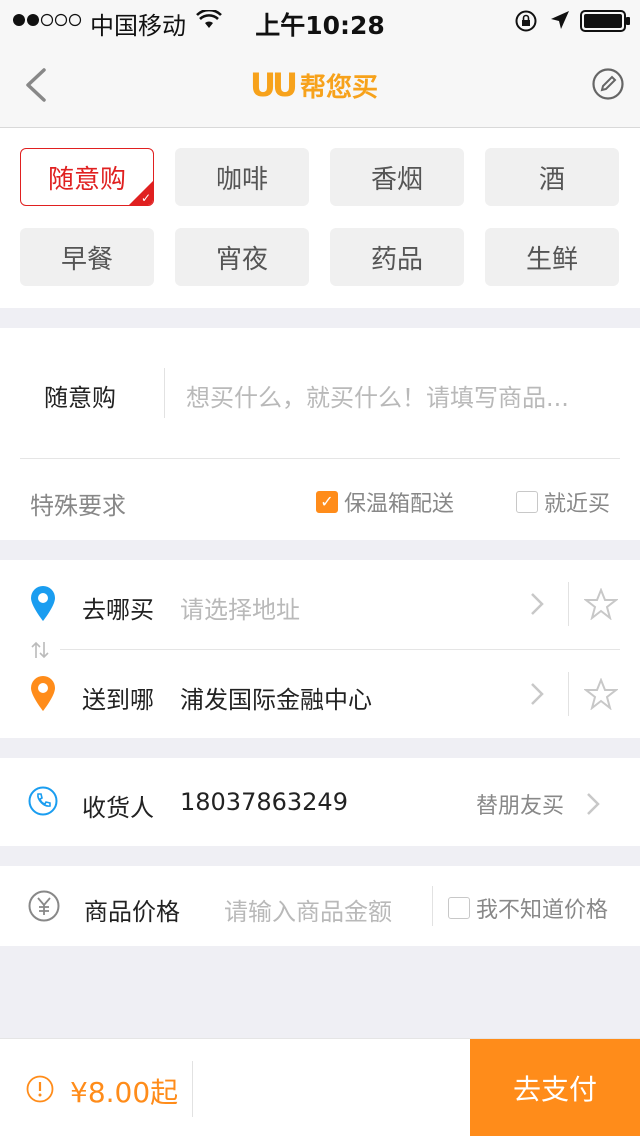  I want to click on category-coffee: 咖啡, so click(242, 177).